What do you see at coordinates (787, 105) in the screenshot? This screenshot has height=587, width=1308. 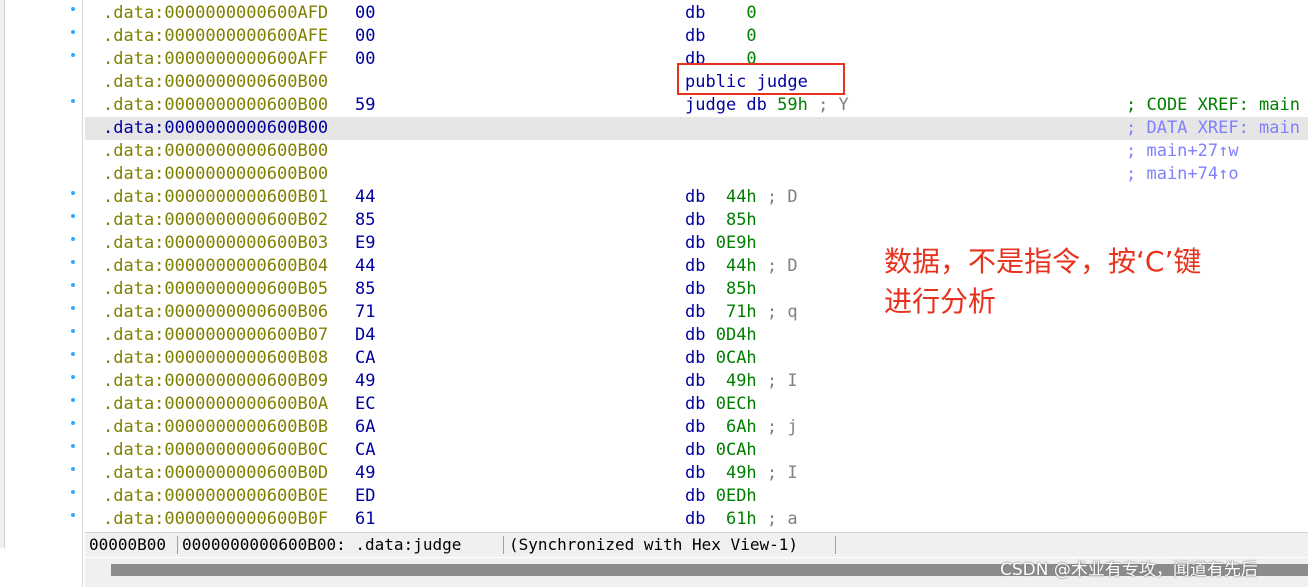 I see `instruction-operand: 59h` at bounding box center [787, 105].